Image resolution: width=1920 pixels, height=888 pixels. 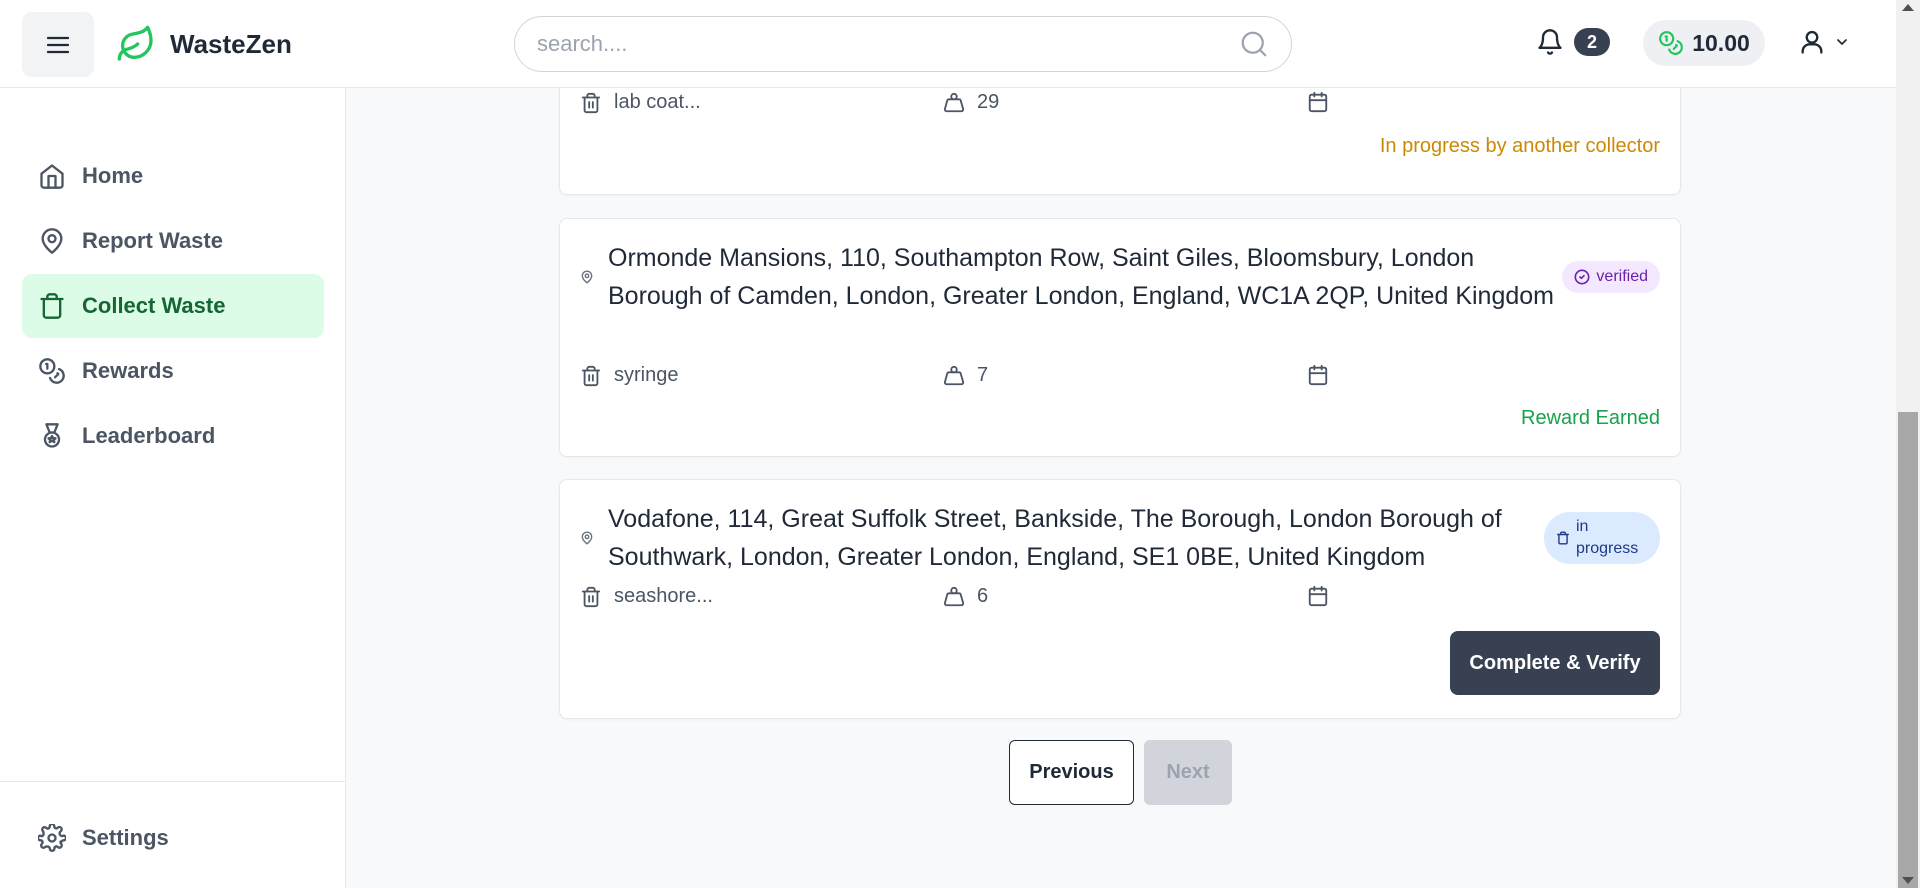 I want to click on next-button: Next, so click(x=1188, y=772).